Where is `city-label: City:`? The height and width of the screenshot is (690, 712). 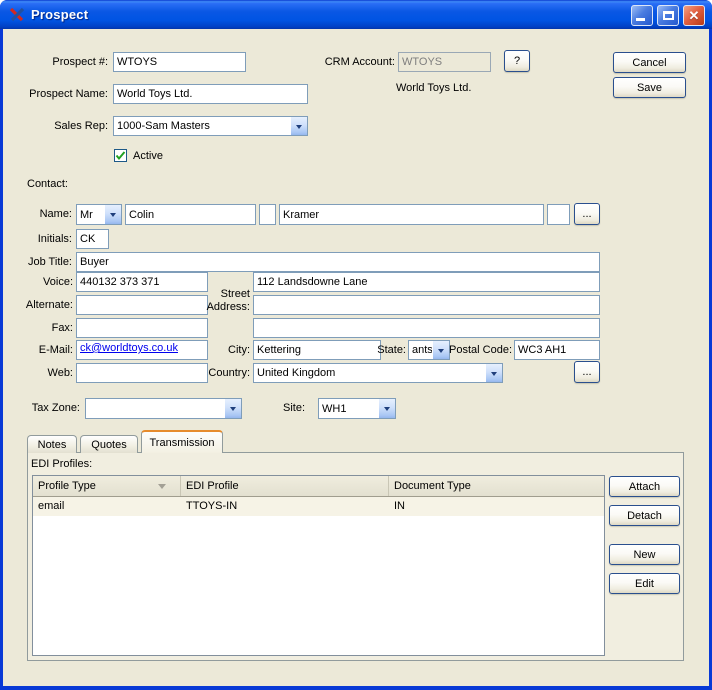
city-label: City: is located at coordinates (239, 350).